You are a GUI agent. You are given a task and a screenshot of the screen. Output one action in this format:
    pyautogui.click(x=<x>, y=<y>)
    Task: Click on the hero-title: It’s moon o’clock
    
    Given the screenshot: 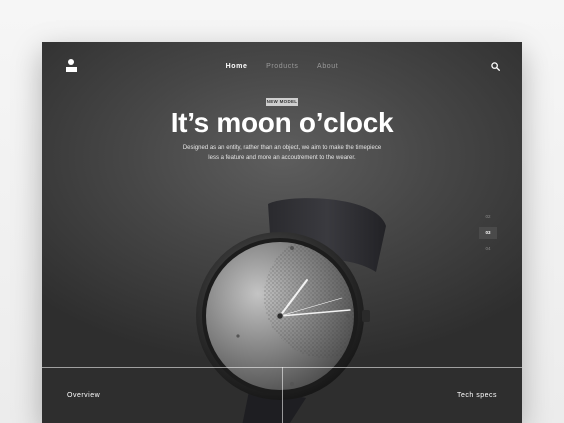 What is the action you would take?
    pyautogui.click(x=282, y=122)
    